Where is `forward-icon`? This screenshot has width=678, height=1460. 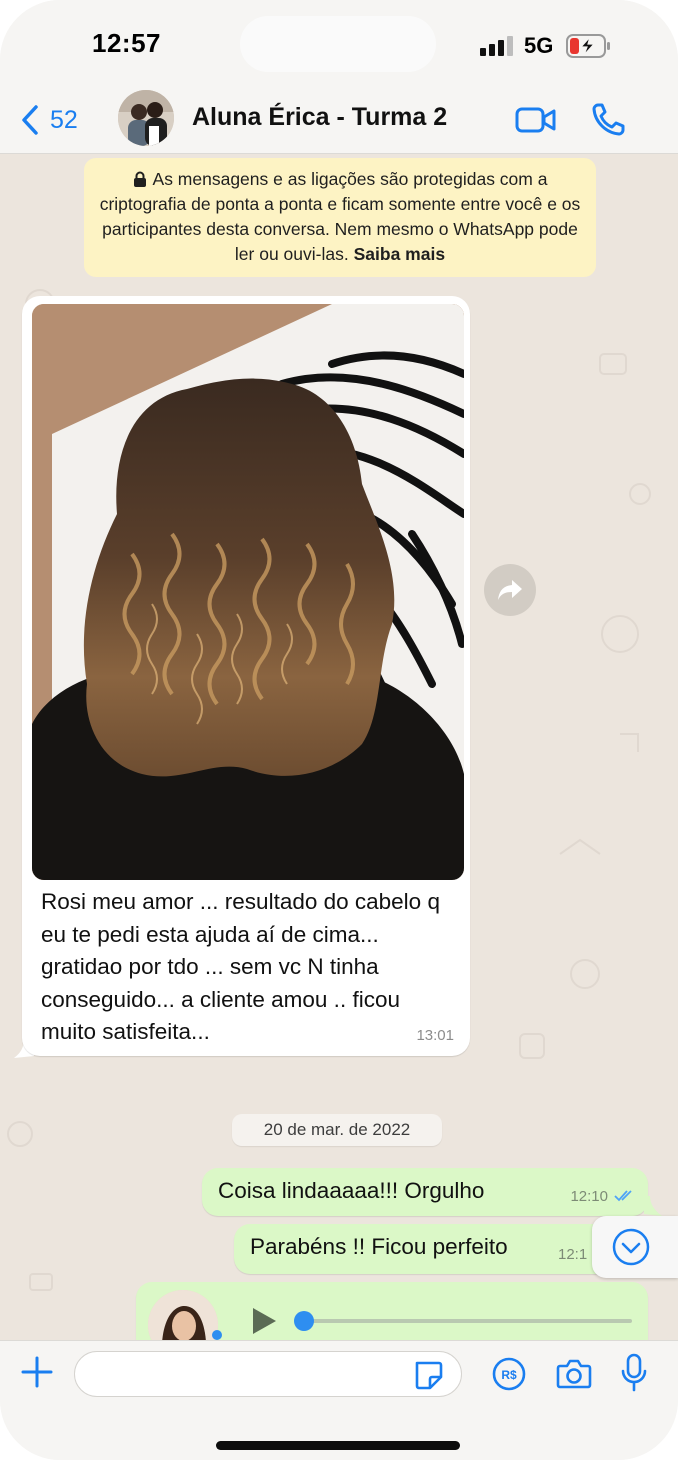 forward-icon is located at coordinates (510, 590).